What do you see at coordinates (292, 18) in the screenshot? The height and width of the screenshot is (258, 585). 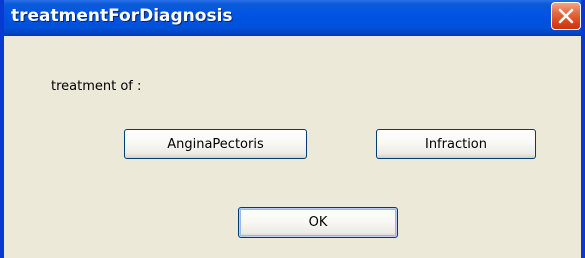 I see `title-bar: treatmentForDiagnosis` at bounding box center [292, 18].